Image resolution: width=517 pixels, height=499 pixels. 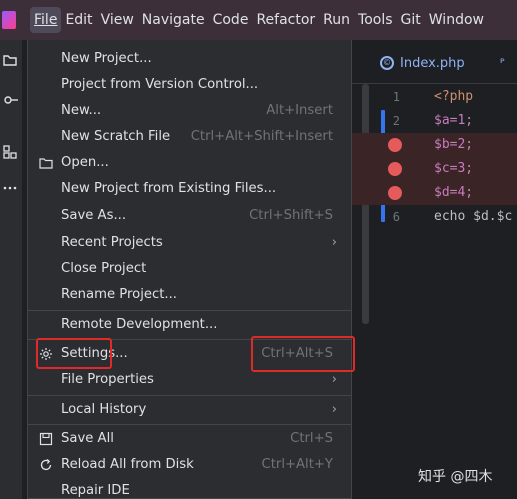 I want to click on line-number: 1, so click(x=396, y=97).